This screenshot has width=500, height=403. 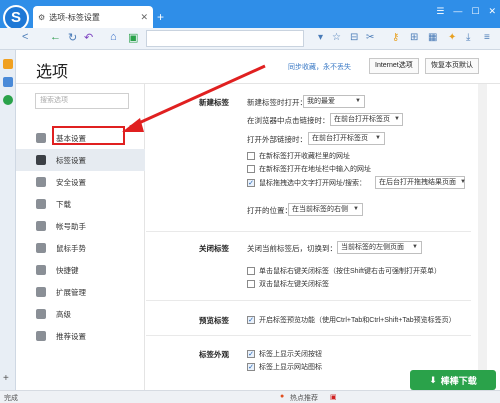 I want to click on sidebar-item-label: 下载, so click(x=63, y=204).